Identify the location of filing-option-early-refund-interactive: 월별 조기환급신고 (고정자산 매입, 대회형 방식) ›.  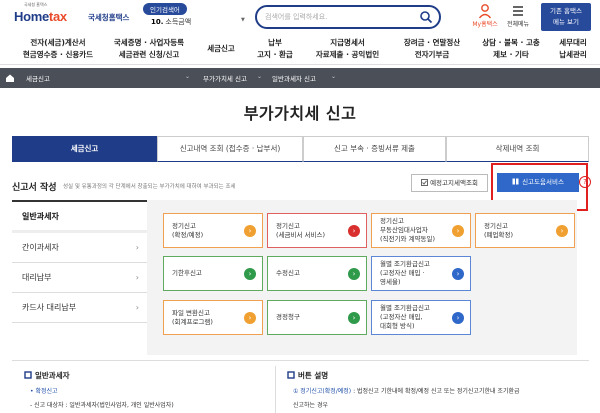
(421, 317).